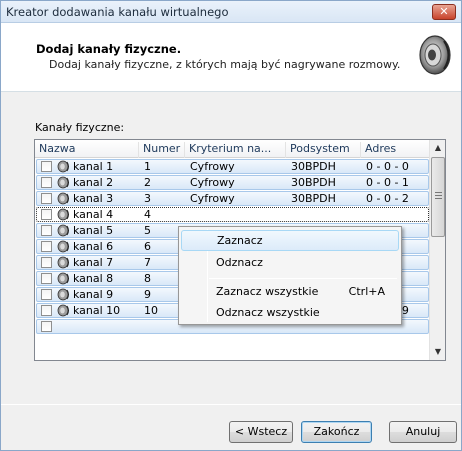  Describe the element at coordinates (147, 294) in the screenshot. I see `cell-number: 9` at that location.